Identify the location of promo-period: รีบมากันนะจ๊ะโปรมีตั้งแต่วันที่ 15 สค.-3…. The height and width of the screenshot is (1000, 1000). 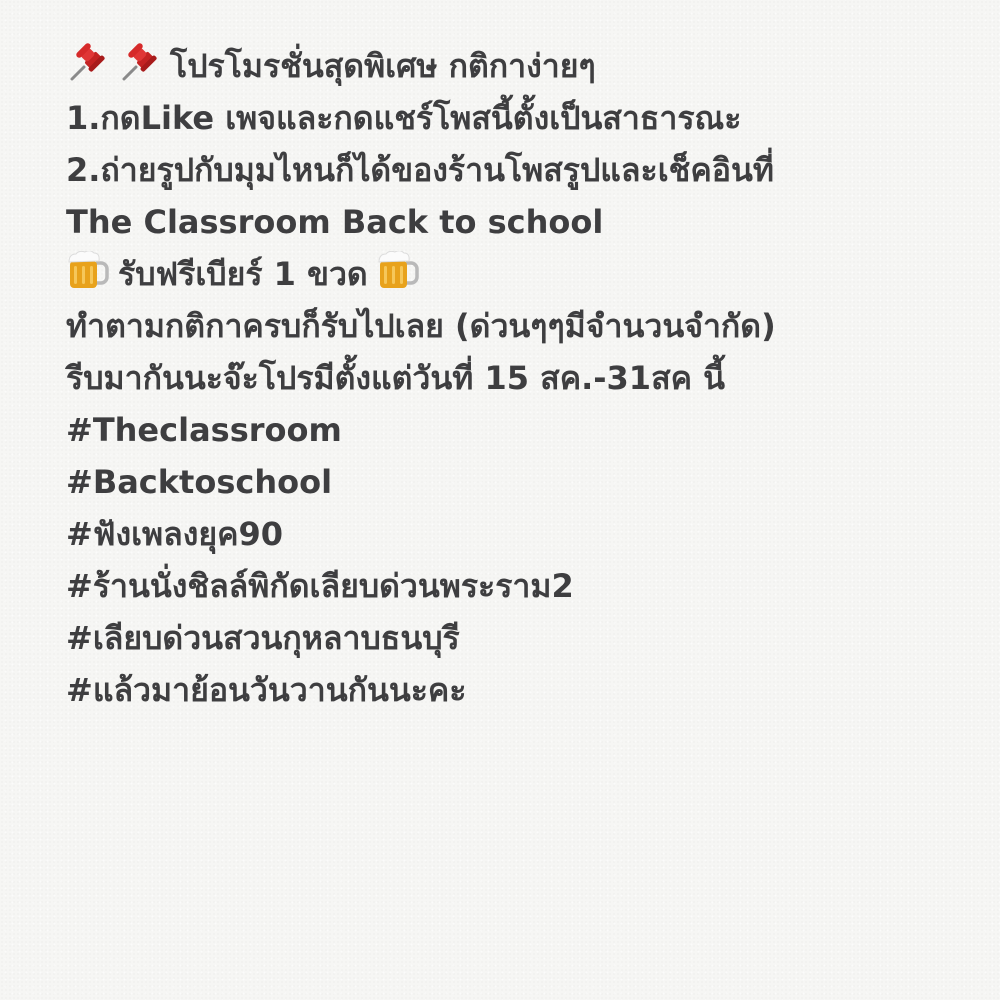
(396, 378).